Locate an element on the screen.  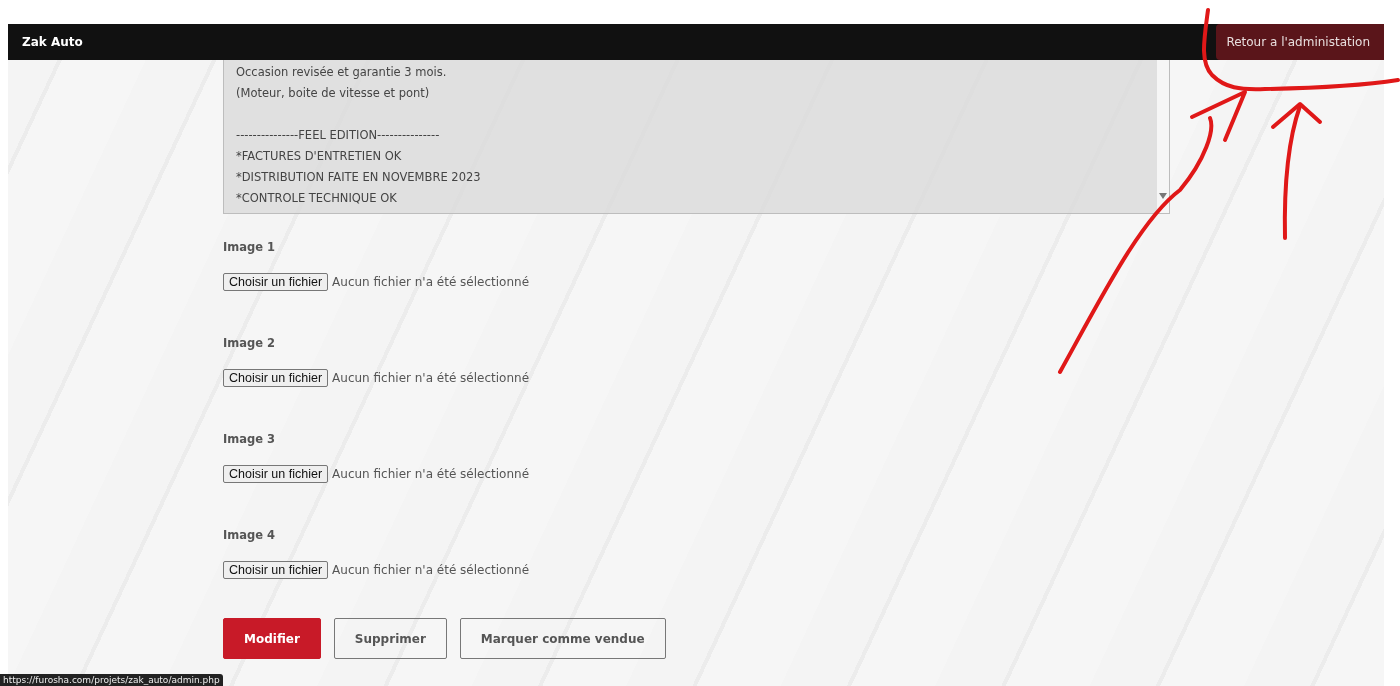
image-label: Image 3 is located at coordinates (250, 439).